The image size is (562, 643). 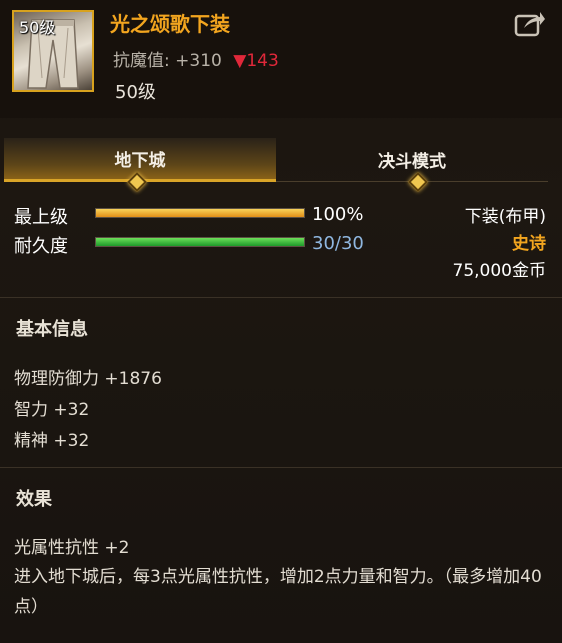 I want to click on stat-line: 精神 +32, so click(x=52, y=441).